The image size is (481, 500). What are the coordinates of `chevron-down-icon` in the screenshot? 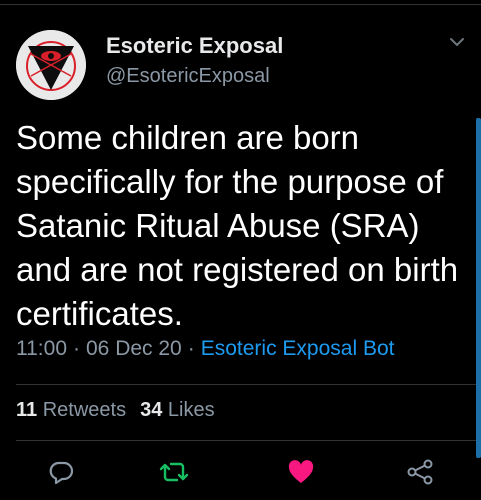 It's located at (457, 42).